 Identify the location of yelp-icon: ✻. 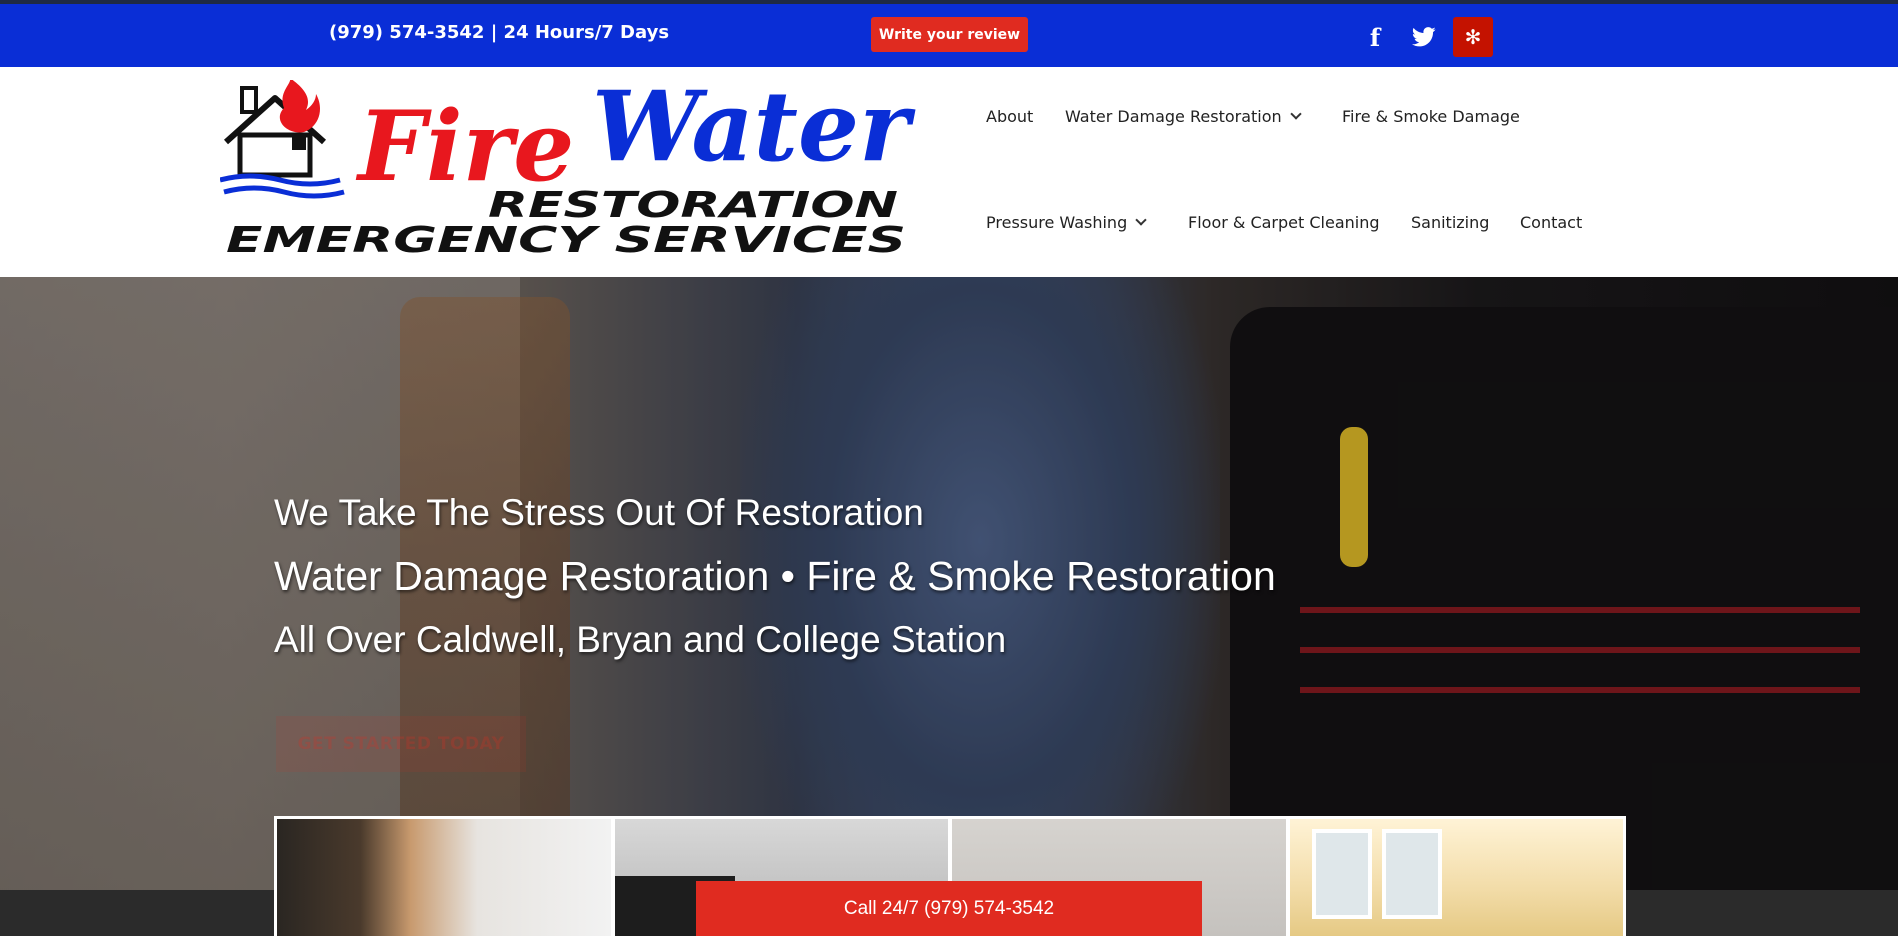
(1473, 37).